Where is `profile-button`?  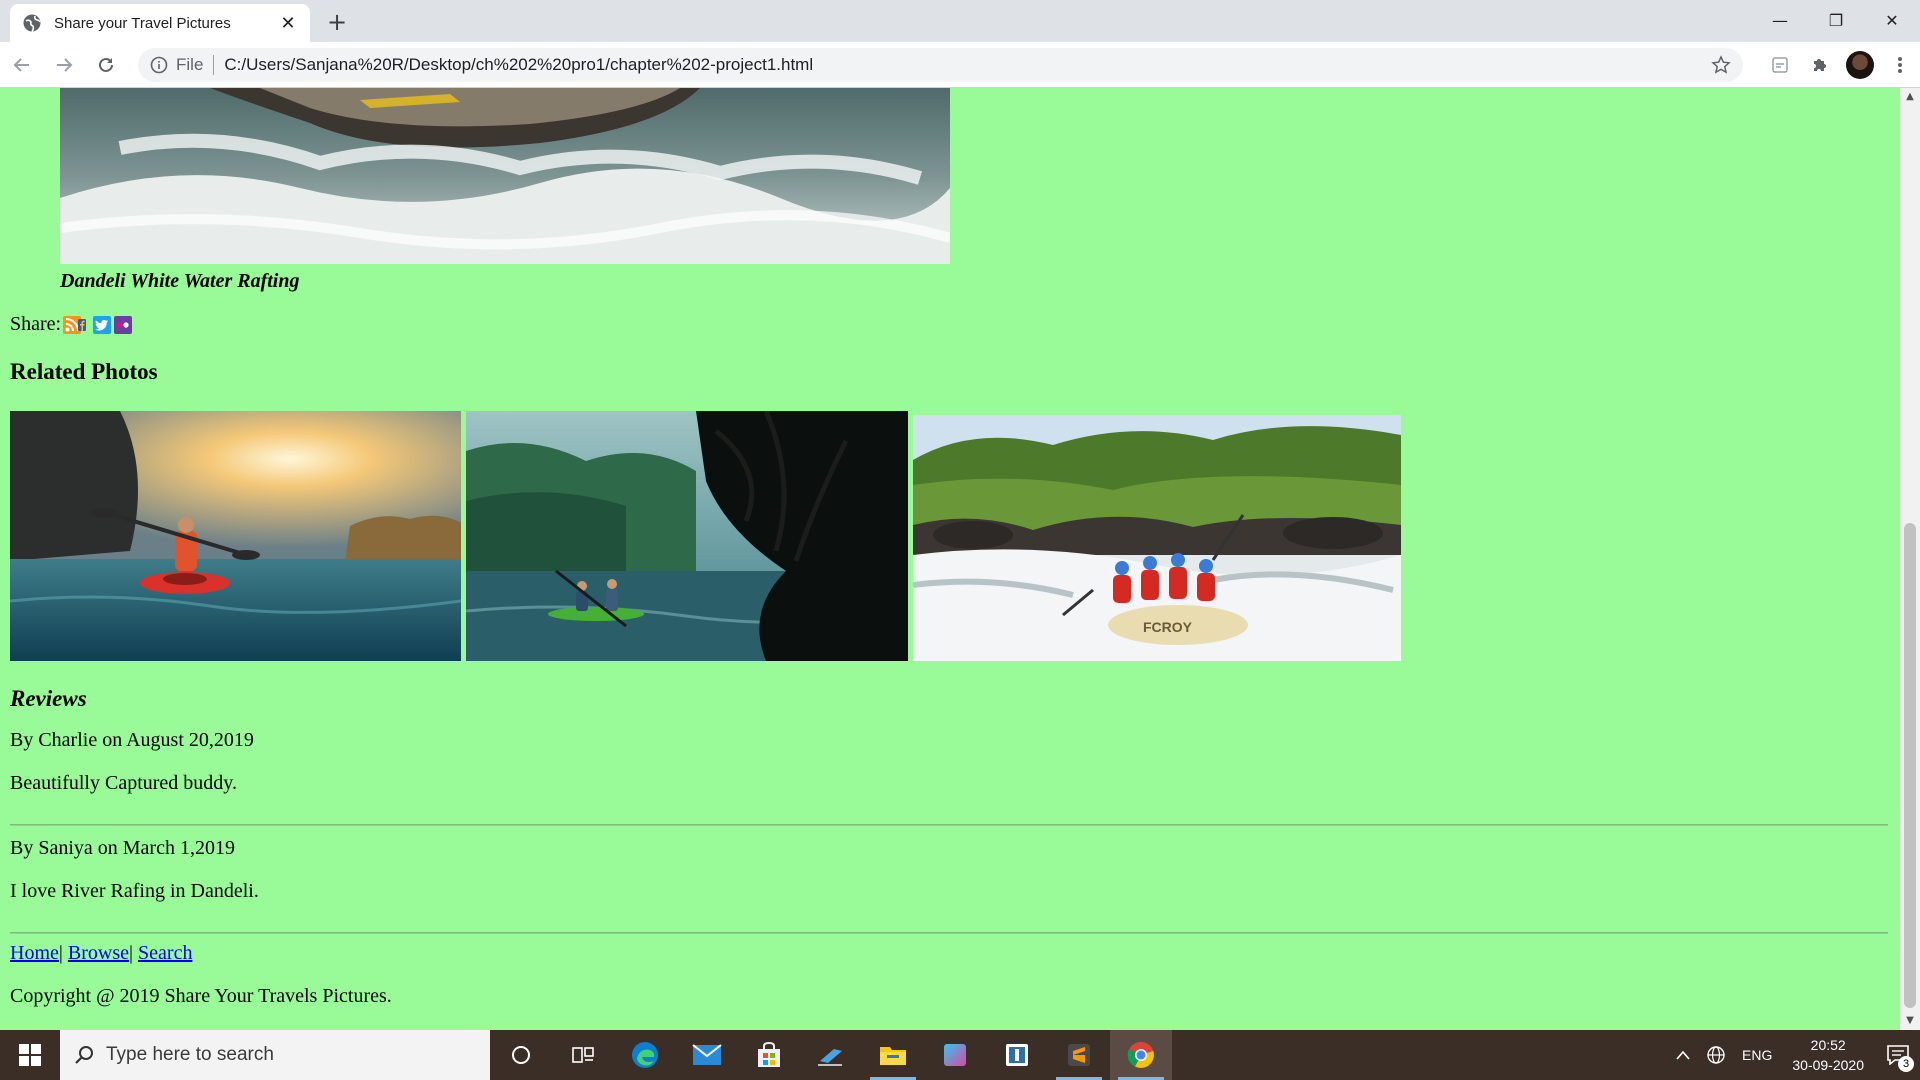 profile-button is located at coordinates (1860, 65).